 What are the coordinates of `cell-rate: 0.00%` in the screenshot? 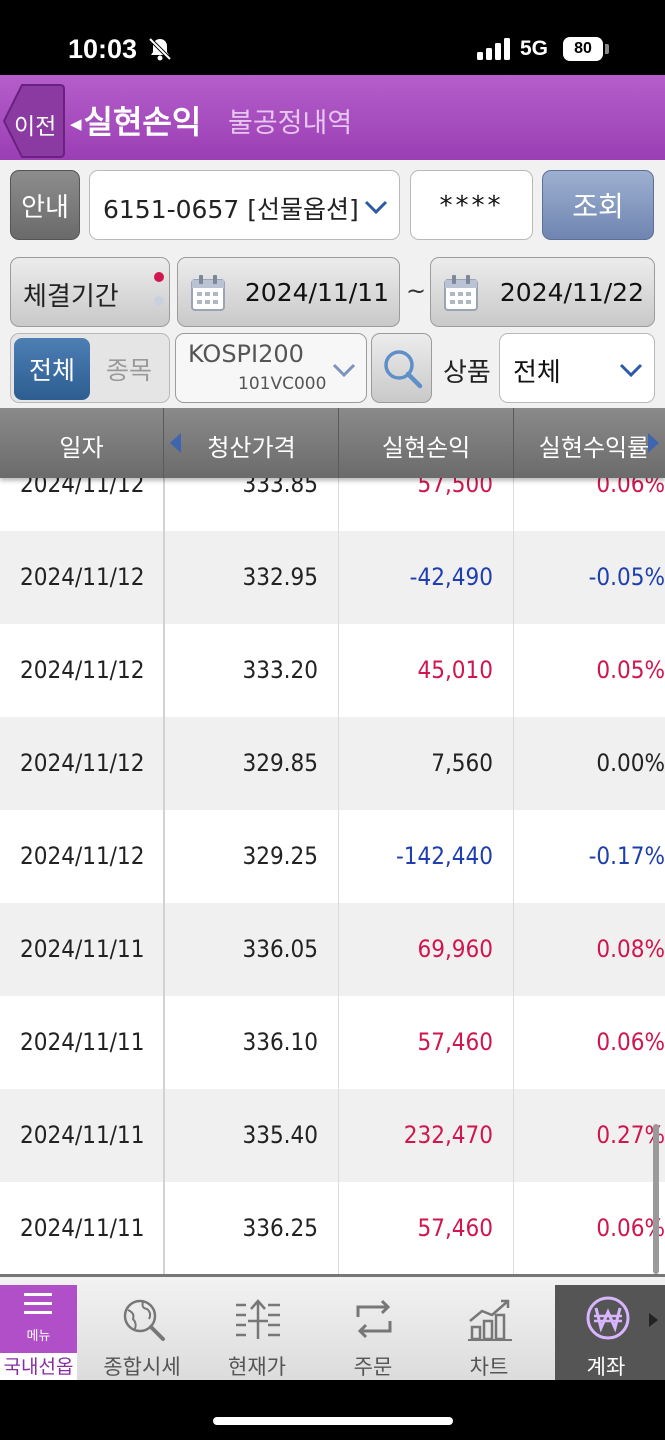 It's located at (630, 763).